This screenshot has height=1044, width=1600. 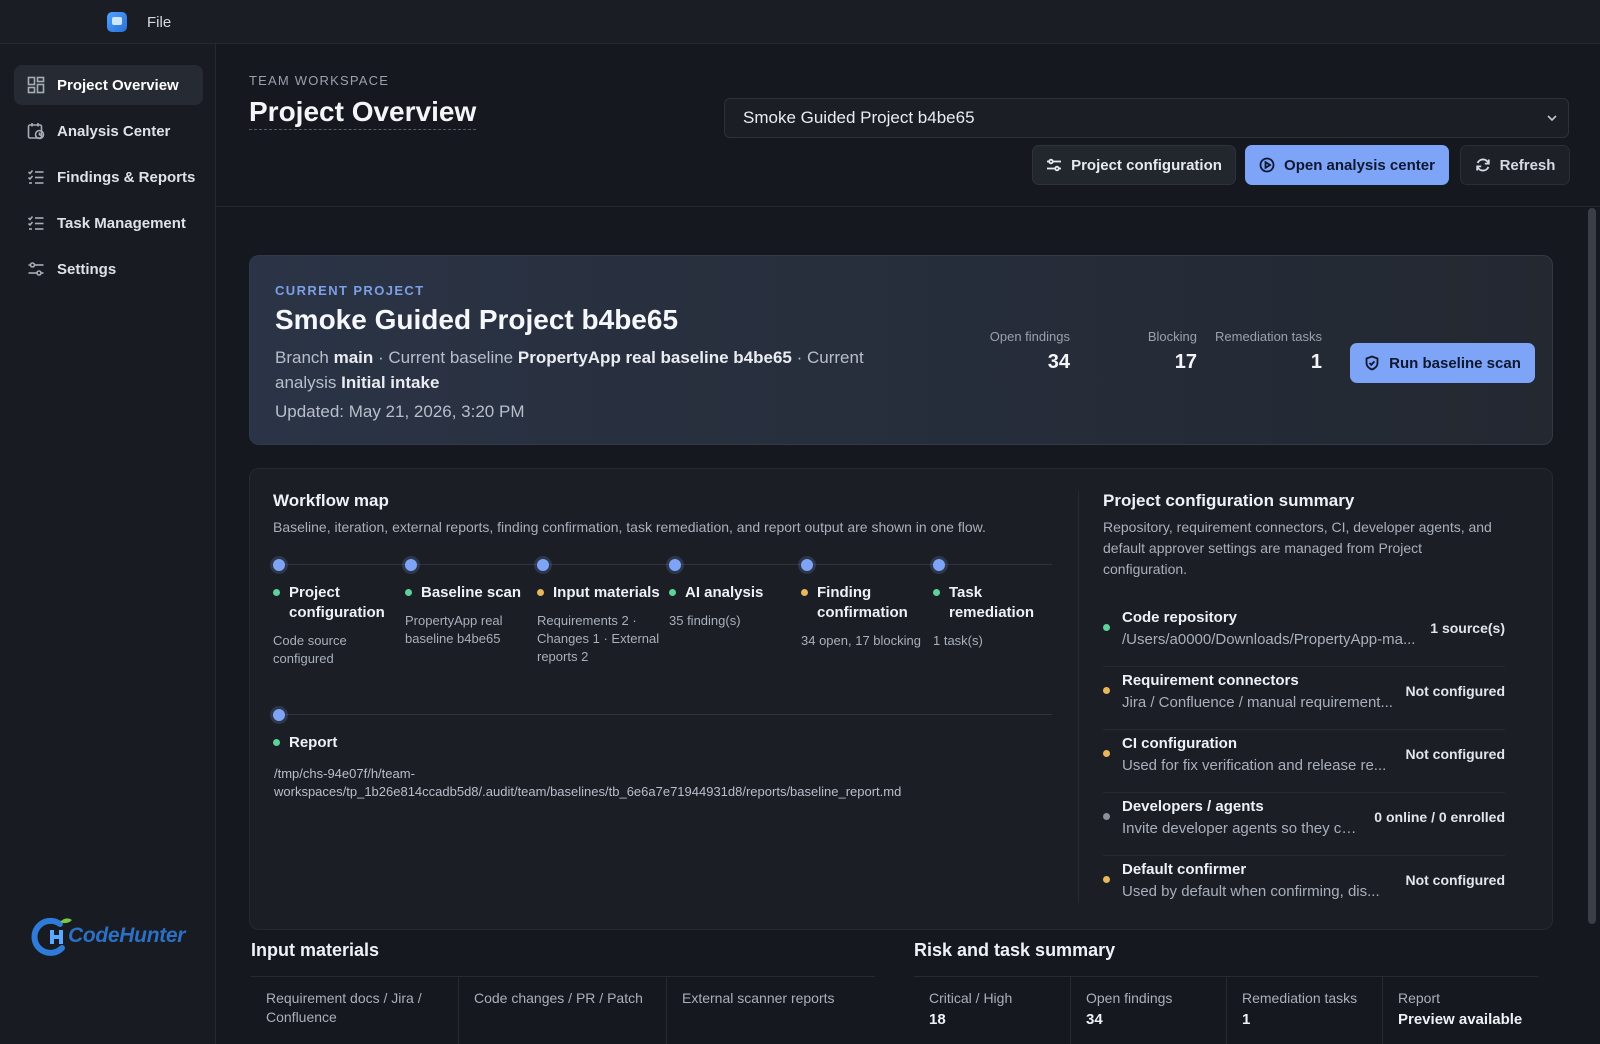 I want to click on menu-file: File, so click(x=159, y=22).